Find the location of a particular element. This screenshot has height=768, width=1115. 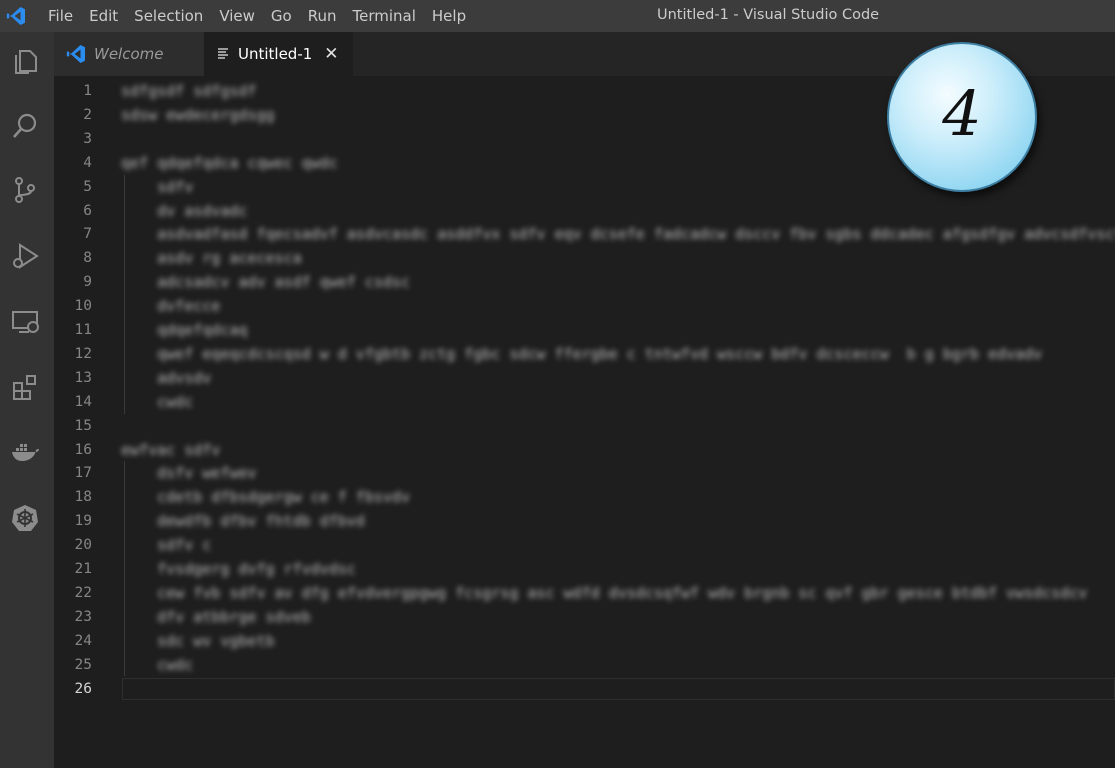

run-debug-icon is located at coordinates (25, 256).